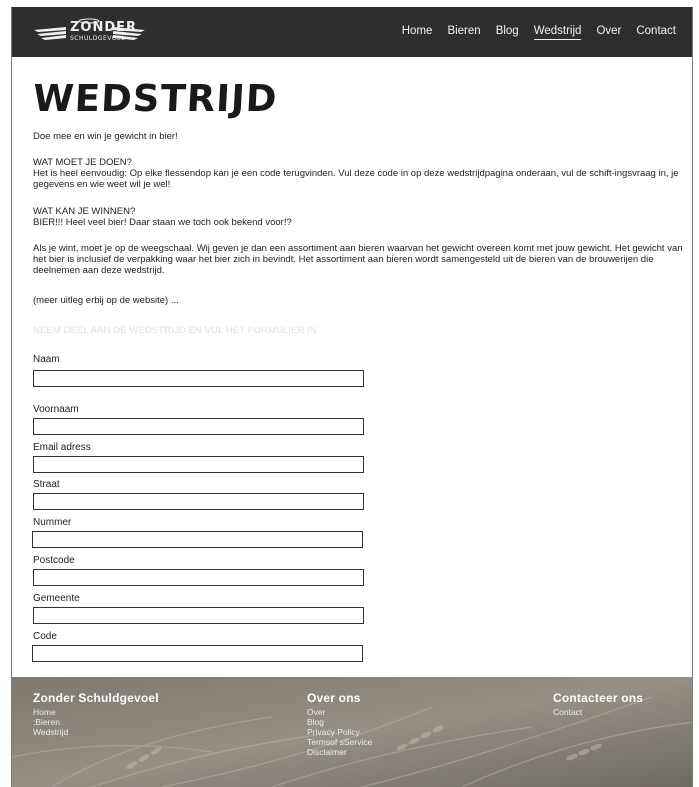 This screenshot has width=699, height=787. What do you see at coordinates (198, 577) in the screenshot?
I see `postcode-input` at bounding box center [198, 577].